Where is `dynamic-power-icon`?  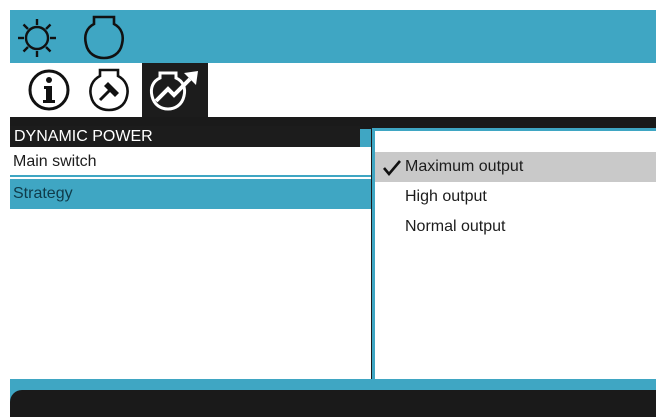 dynamic-power-icon is located at coordinates (175, 90).